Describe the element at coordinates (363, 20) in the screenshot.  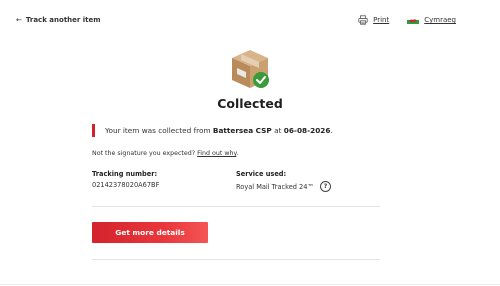
I see `printer-icon` at that location.